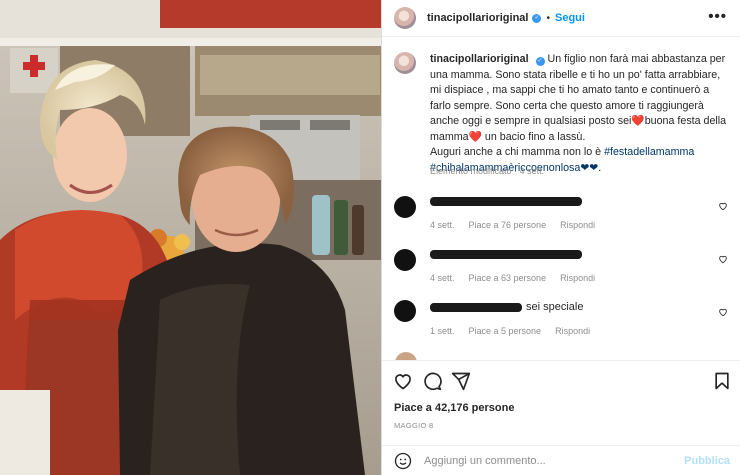 Image resolution: width=740 pixels, height=475 pixels. I want to click on caption-meta: Elemento modificato · 4 sett., so click(487, 171).